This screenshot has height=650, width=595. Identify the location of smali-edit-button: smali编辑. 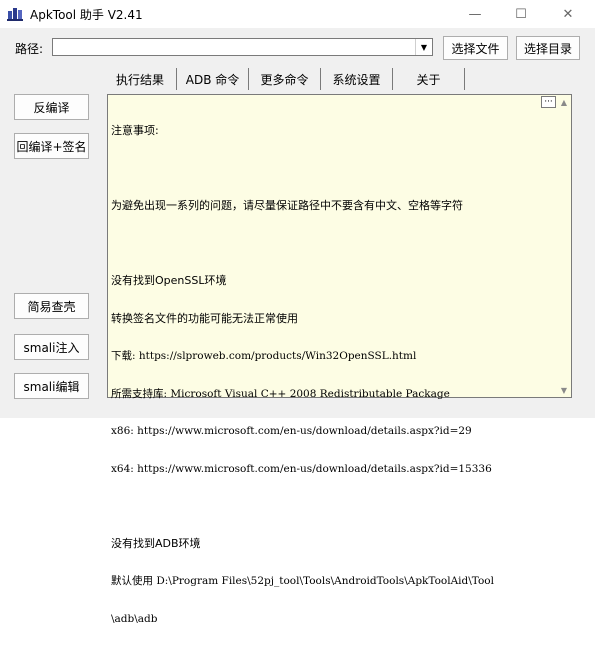
(51, 386).